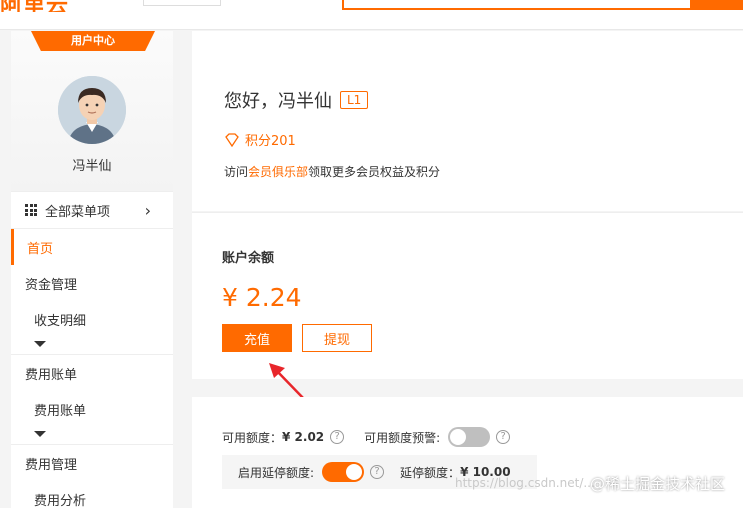 This screenshot has height=508, width=743. Describe the element at coordinates (92, 494) in the screenshot. I see `sidebar-item-cost-analysis: 费用分析` at that location.